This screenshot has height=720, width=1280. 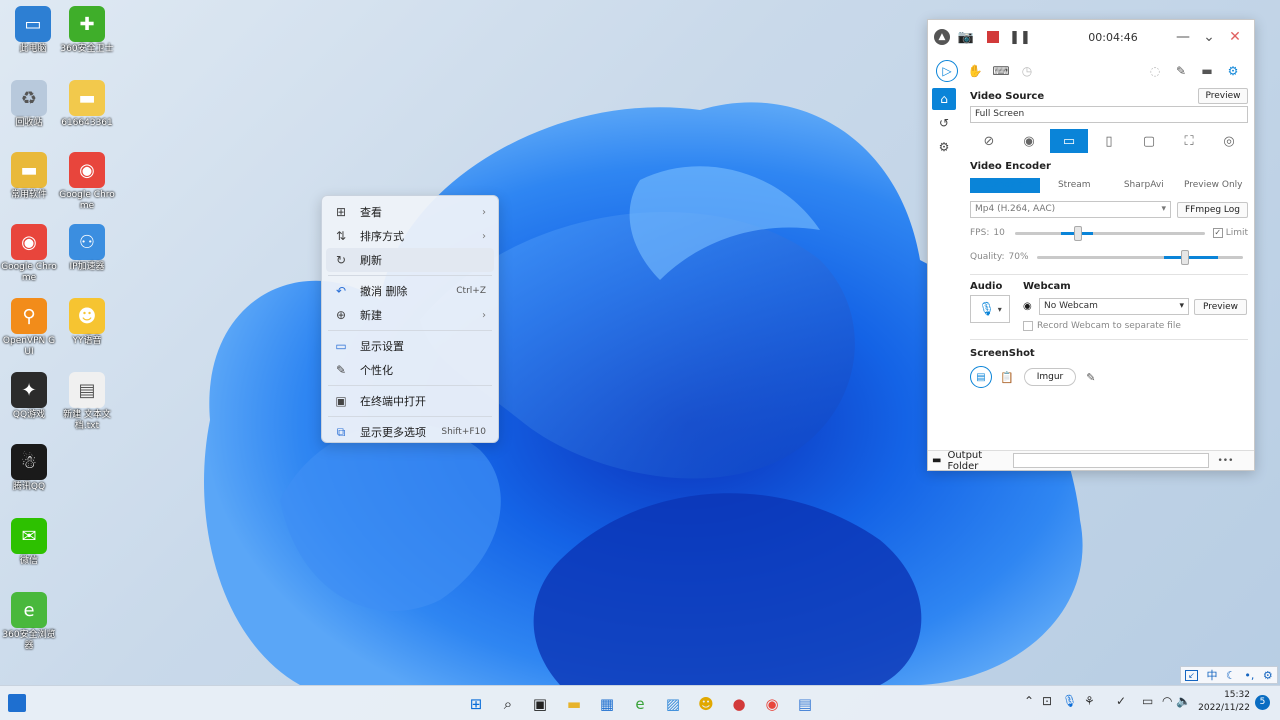 What do you see at coordinates (1027, 71) in the screenshot?
I see `timer-icon: ◷` at bounding box center [1027, 71].